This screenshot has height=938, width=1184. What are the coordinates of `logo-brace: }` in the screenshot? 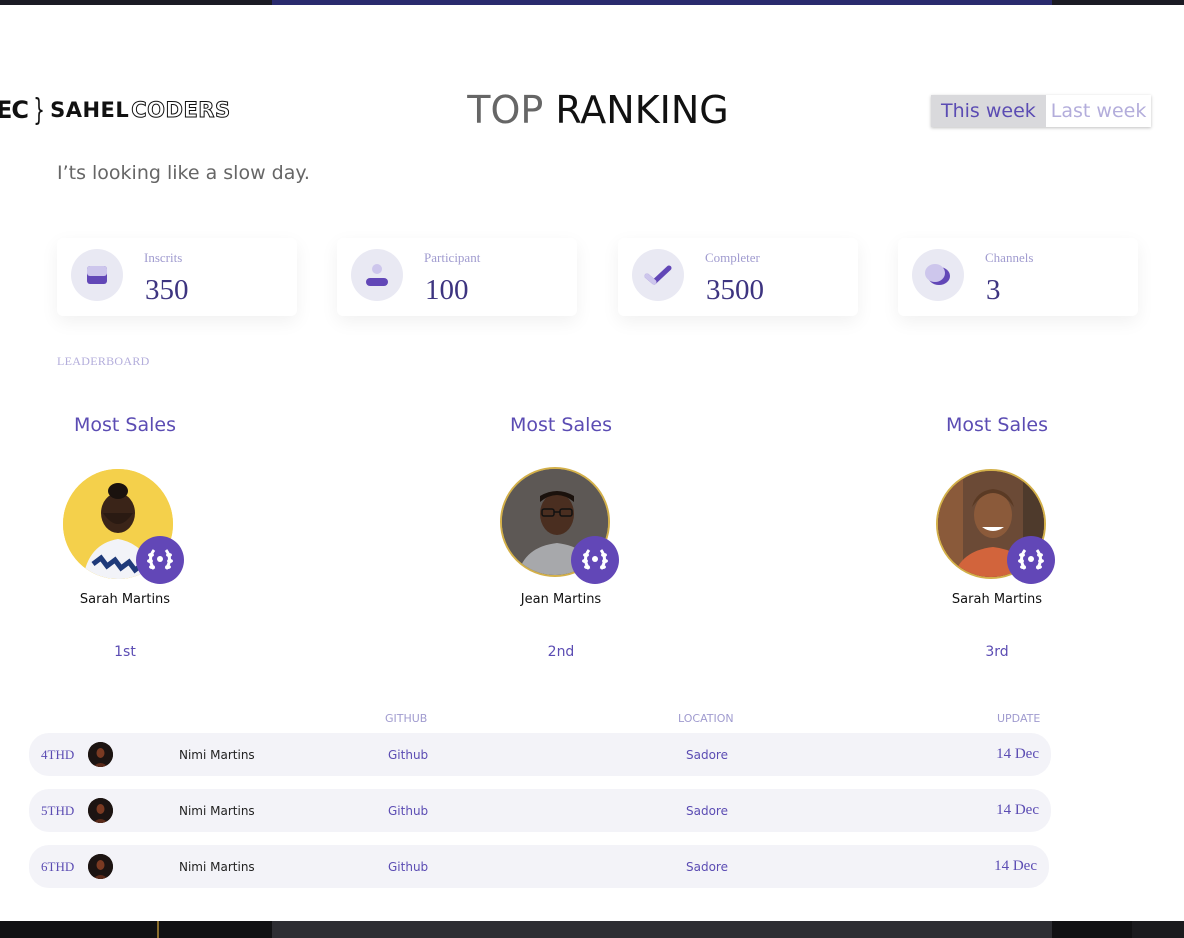 It's located at (39, 110).